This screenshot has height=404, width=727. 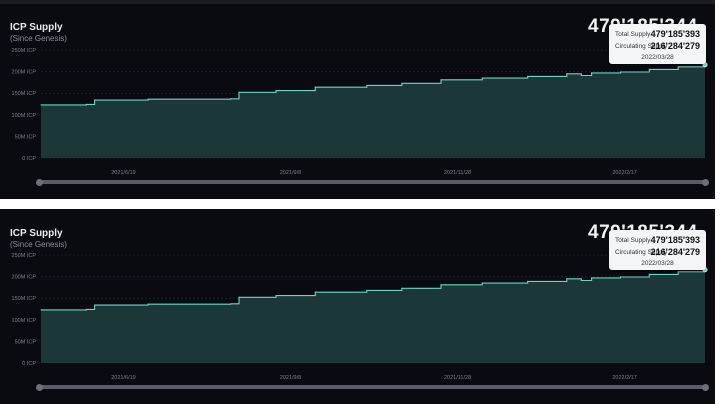 I want to click on page-margin, so click(x=721, y=202).